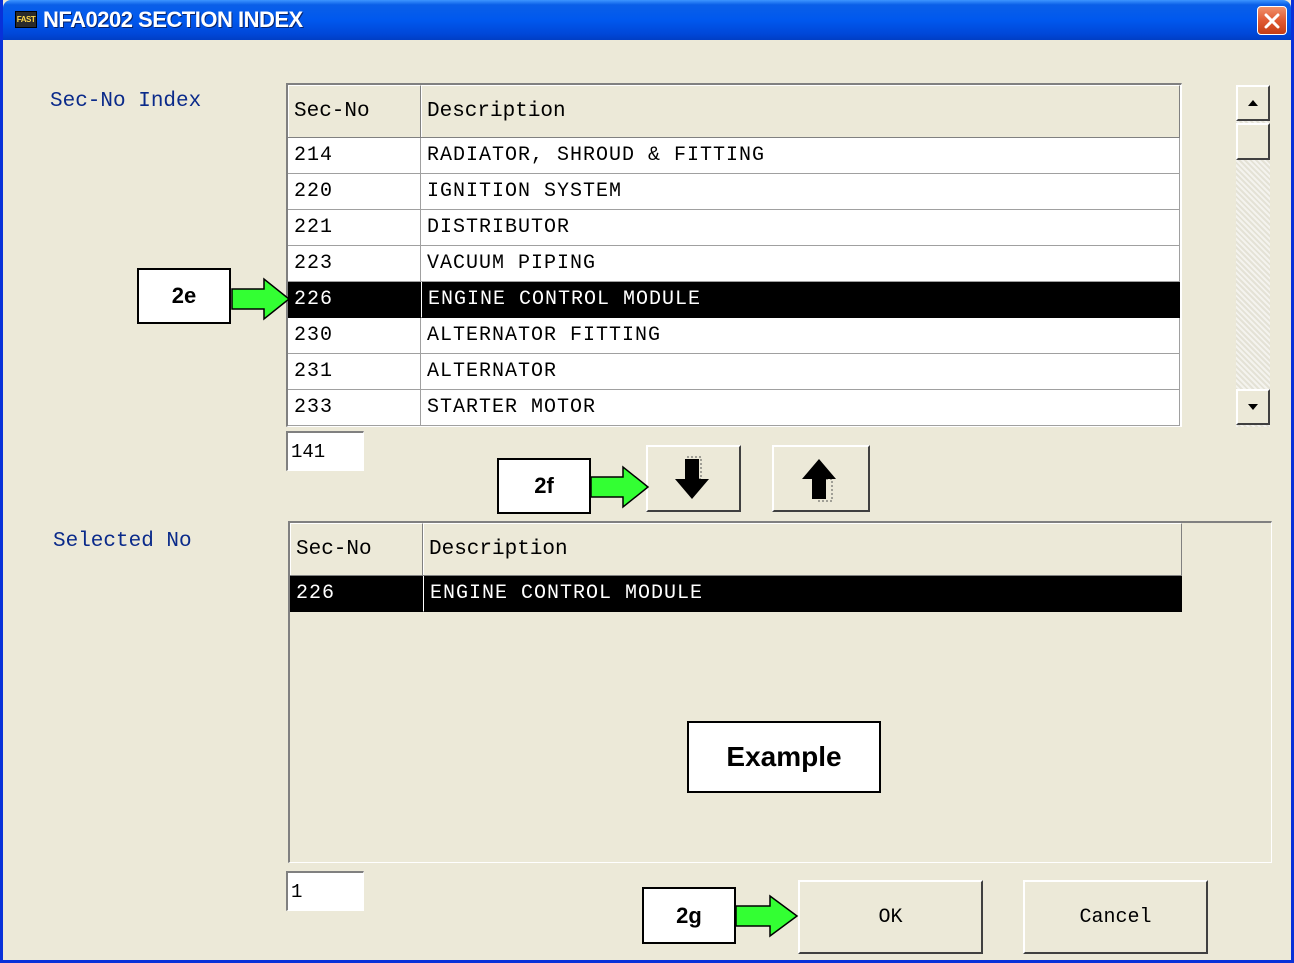  What do you see at coordinates (800, 408) in the screenshot?
I see `description-cell: STARTER MOTOR` at bounding box center [800, 408].